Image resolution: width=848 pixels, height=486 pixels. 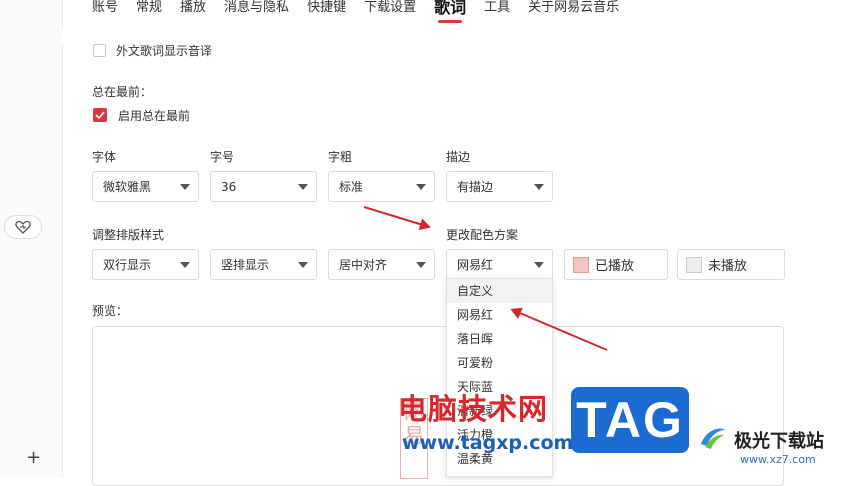 What do you see at coordinates (263, 186) in the screenshot?
I see `size-select: 36` at bounding box center [263, 186].